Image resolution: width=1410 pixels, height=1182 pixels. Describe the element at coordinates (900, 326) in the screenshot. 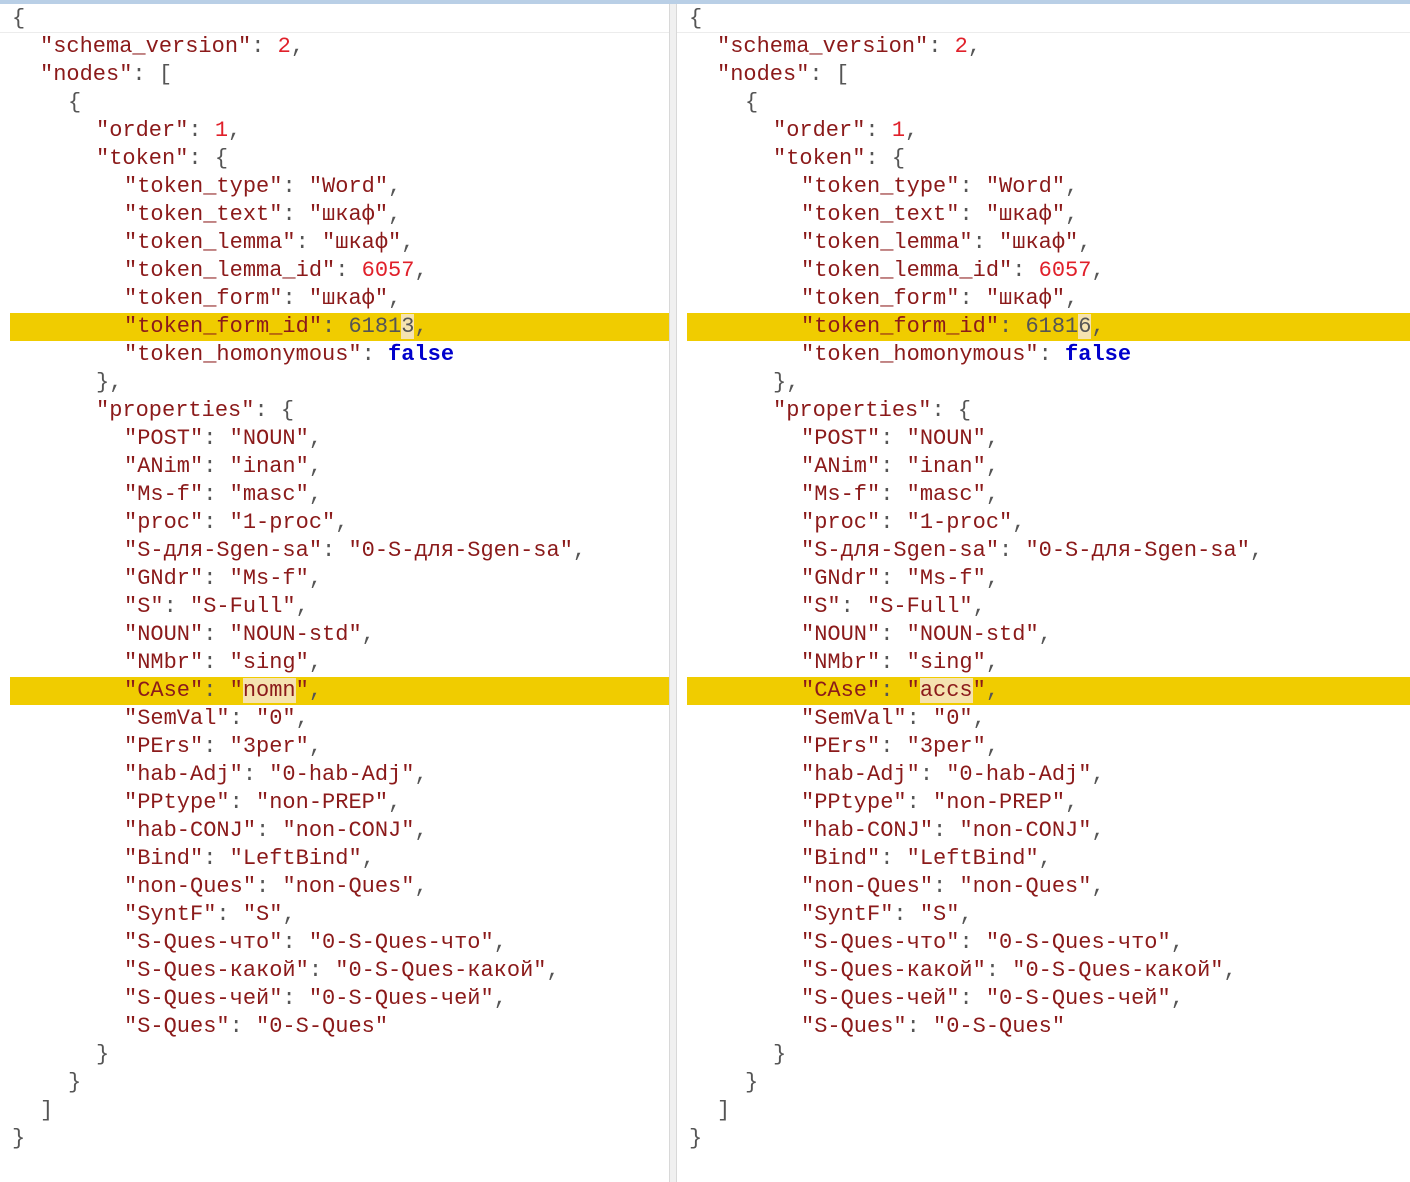

I see `json-key: "token_form_id"` at that location.